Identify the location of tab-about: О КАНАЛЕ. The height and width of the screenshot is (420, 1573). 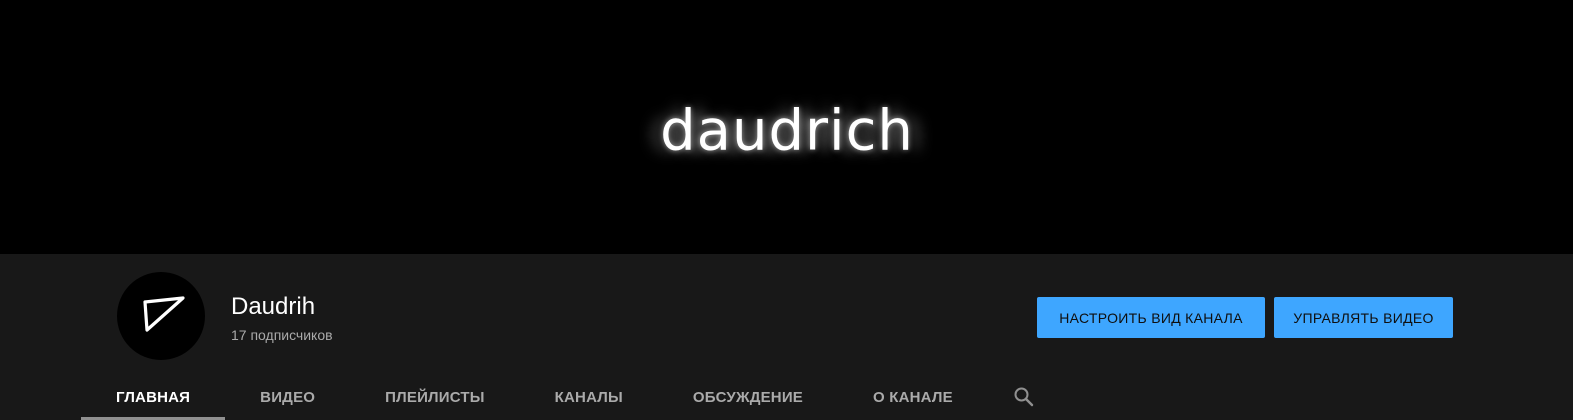
(913, 397).